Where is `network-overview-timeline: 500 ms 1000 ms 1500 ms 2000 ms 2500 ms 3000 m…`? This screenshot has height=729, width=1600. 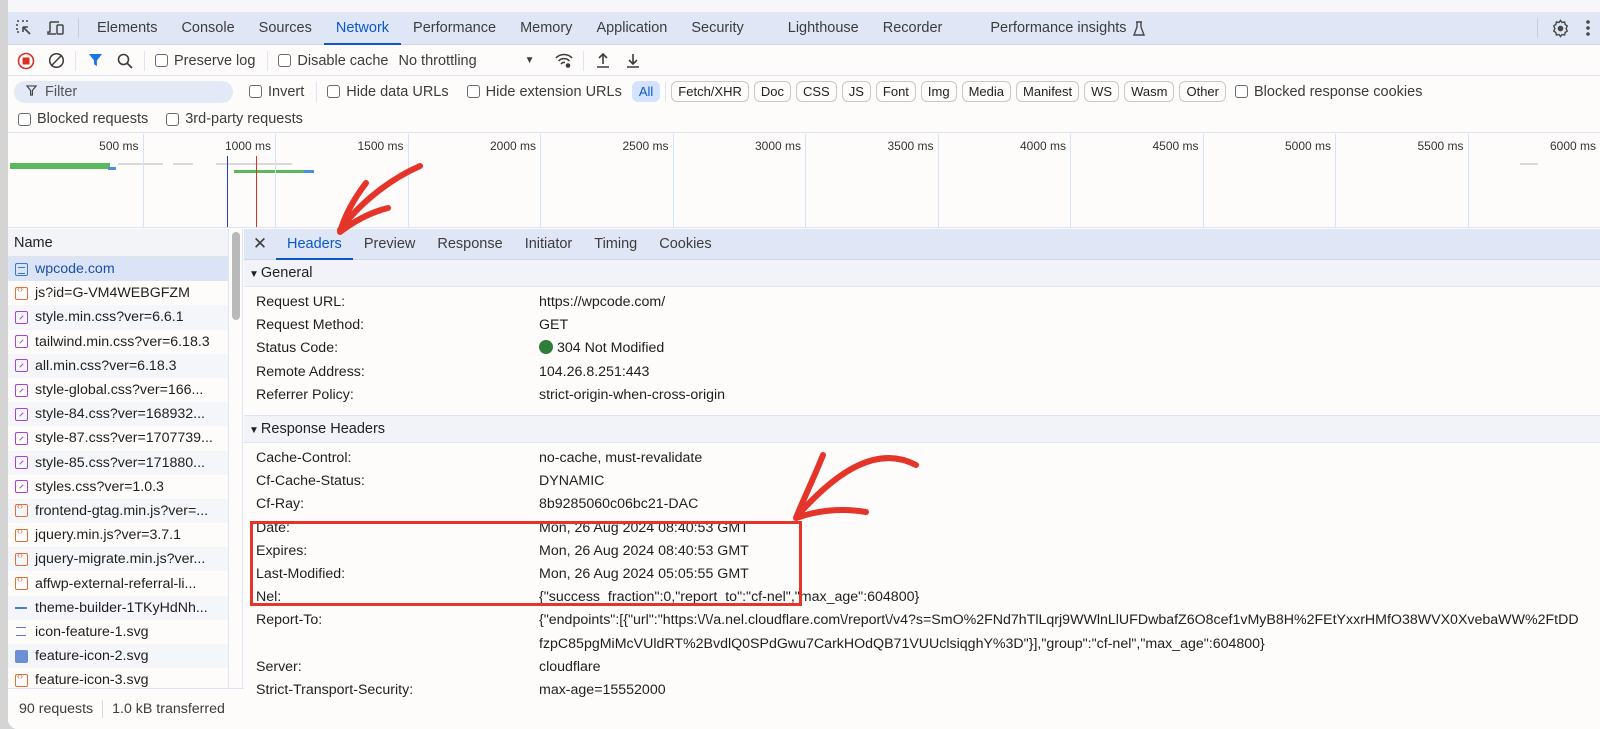 network-overview-timeline: 500 ms 1000 ms 1500 ms 2000 ms 2500 ms 3000 m… is located at coordinates (804, 181).